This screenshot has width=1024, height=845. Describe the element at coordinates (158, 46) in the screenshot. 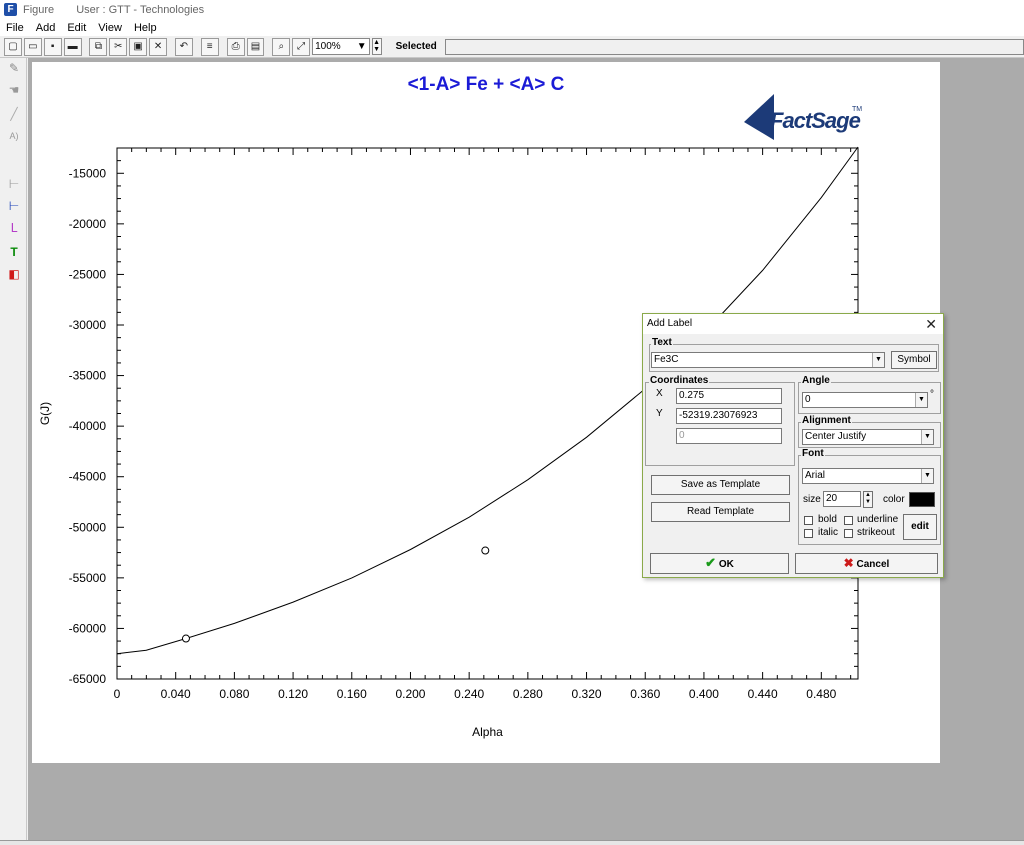

I see `delete-icon: ✕` at that location.